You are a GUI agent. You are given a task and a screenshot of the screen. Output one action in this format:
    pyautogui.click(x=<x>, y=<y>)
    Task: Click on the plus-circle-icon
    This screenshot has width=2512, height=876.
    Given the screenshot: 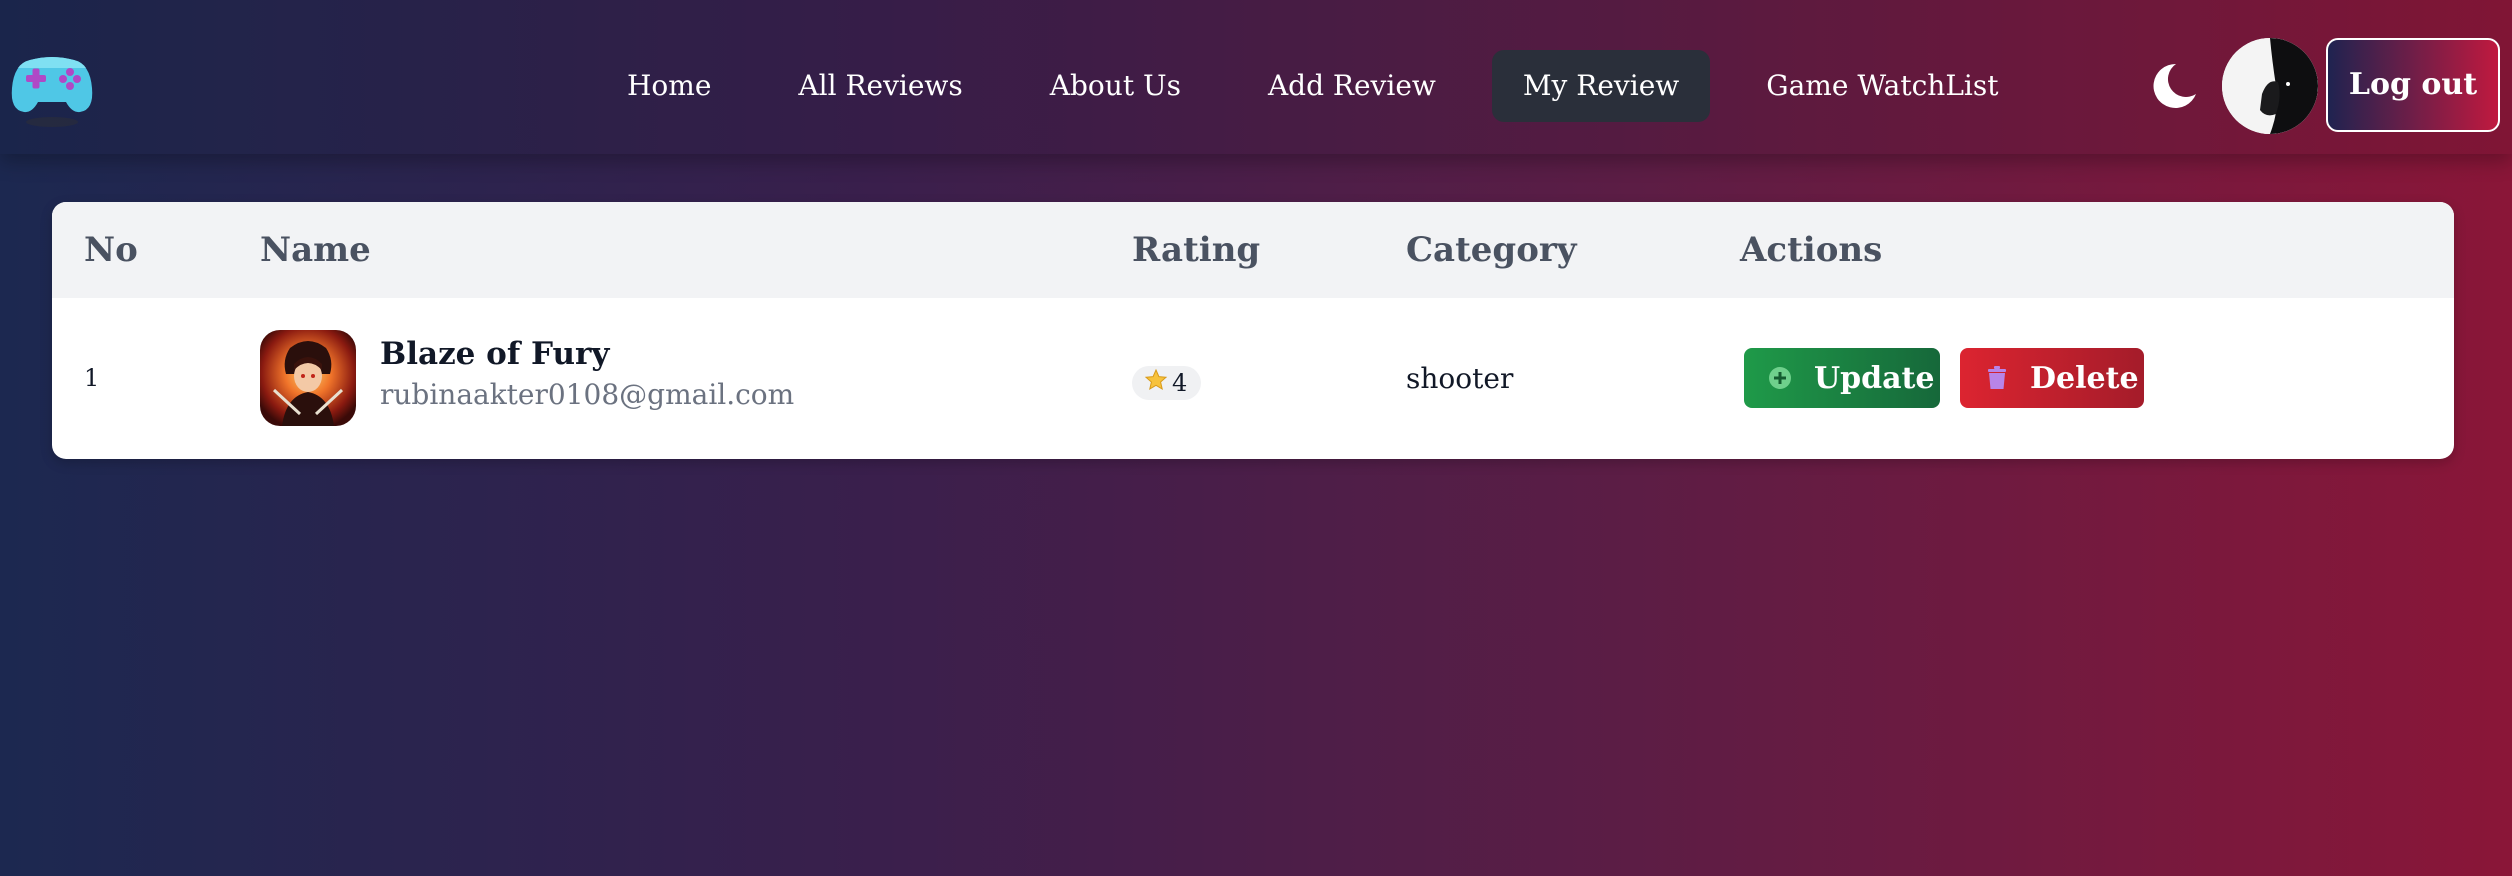 What is the action you would take?
    pyautogui.click(x=1780, y=378)
    